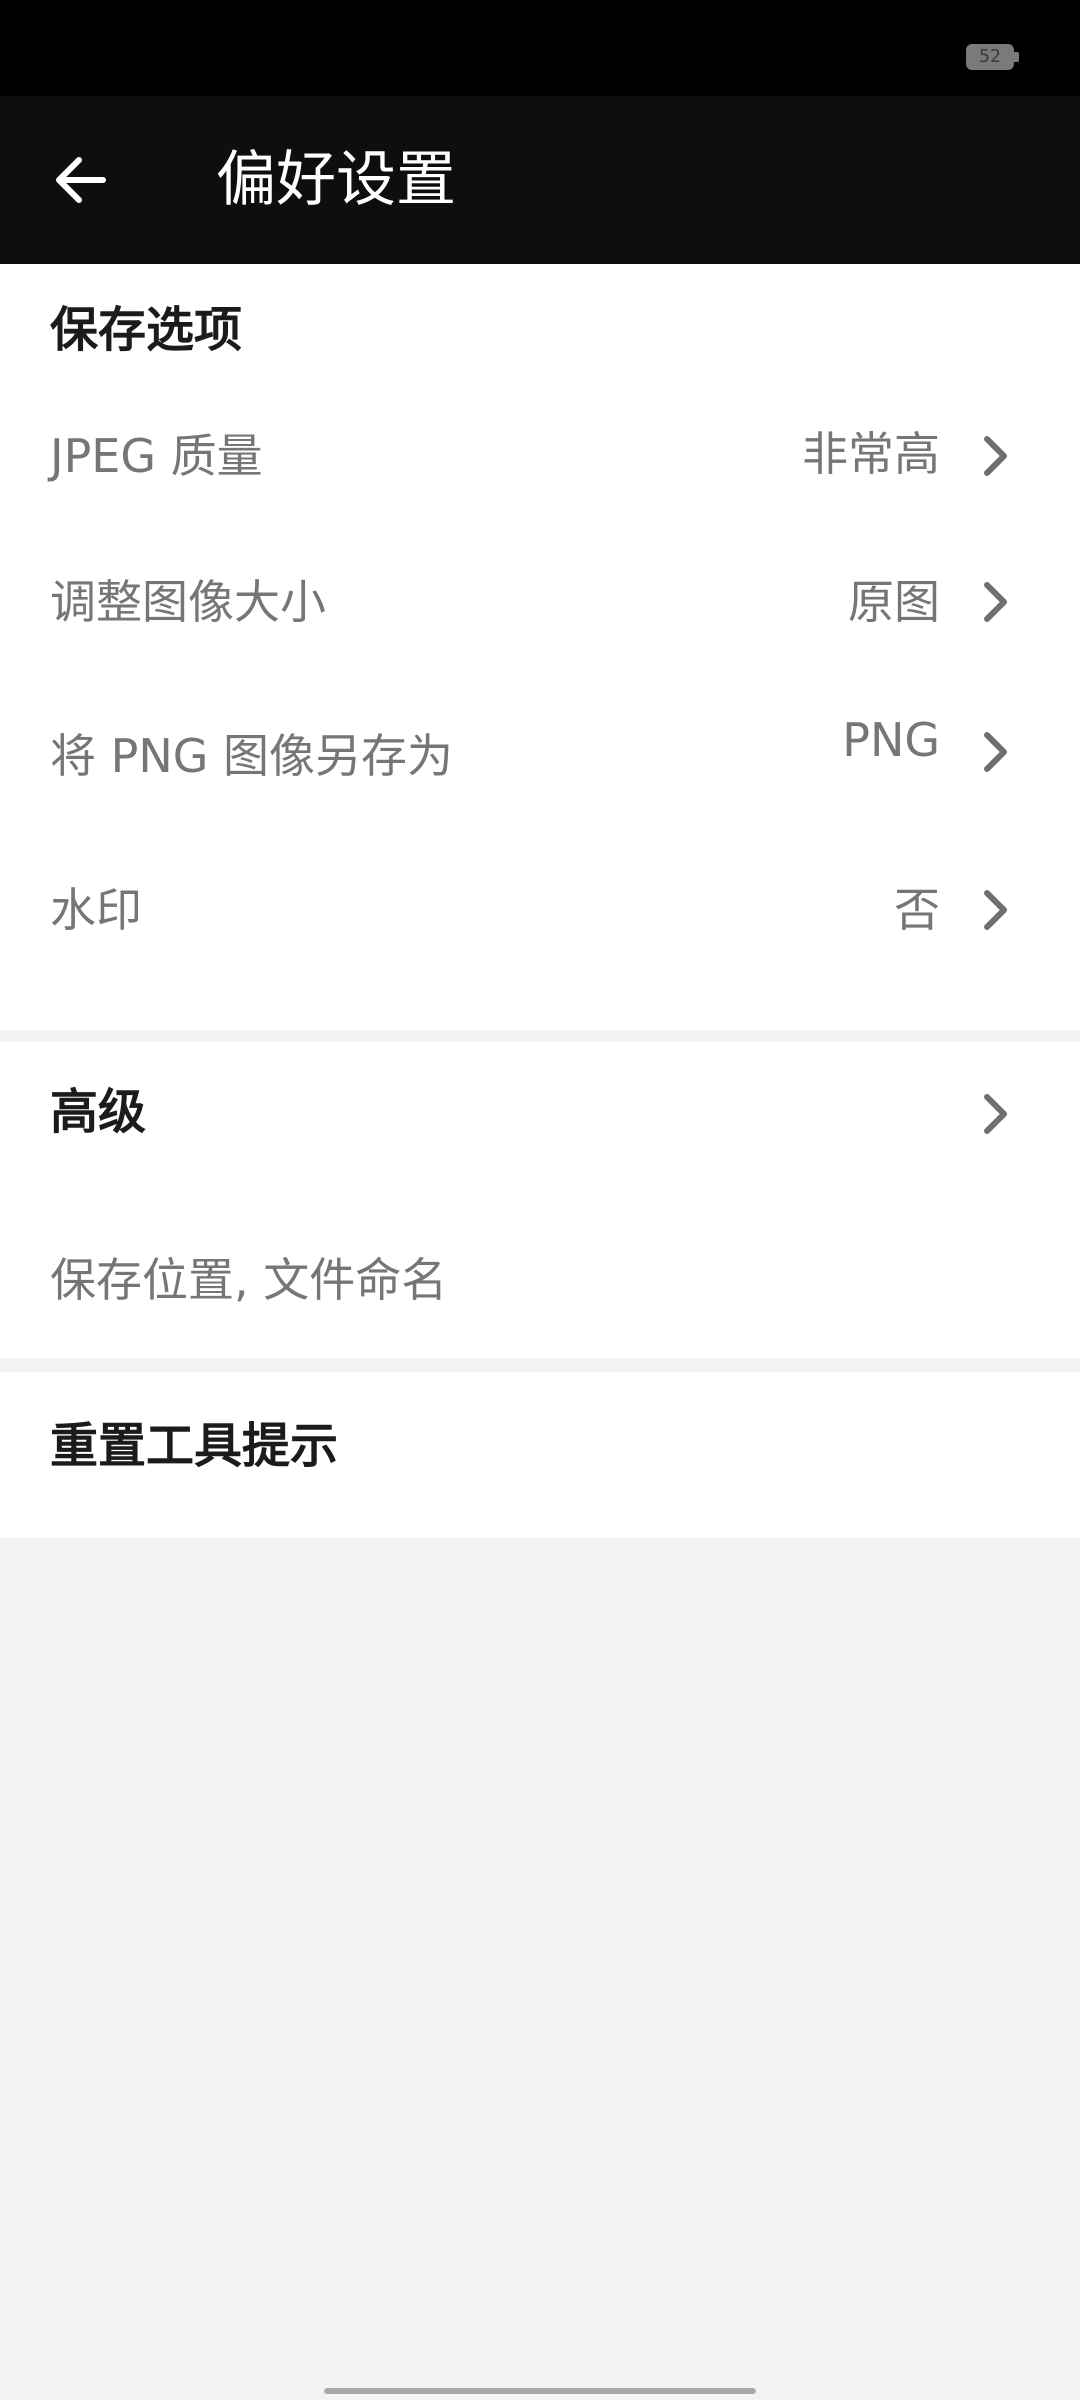  I want to click on png-save-as-value: PNG, so click(891, 740).